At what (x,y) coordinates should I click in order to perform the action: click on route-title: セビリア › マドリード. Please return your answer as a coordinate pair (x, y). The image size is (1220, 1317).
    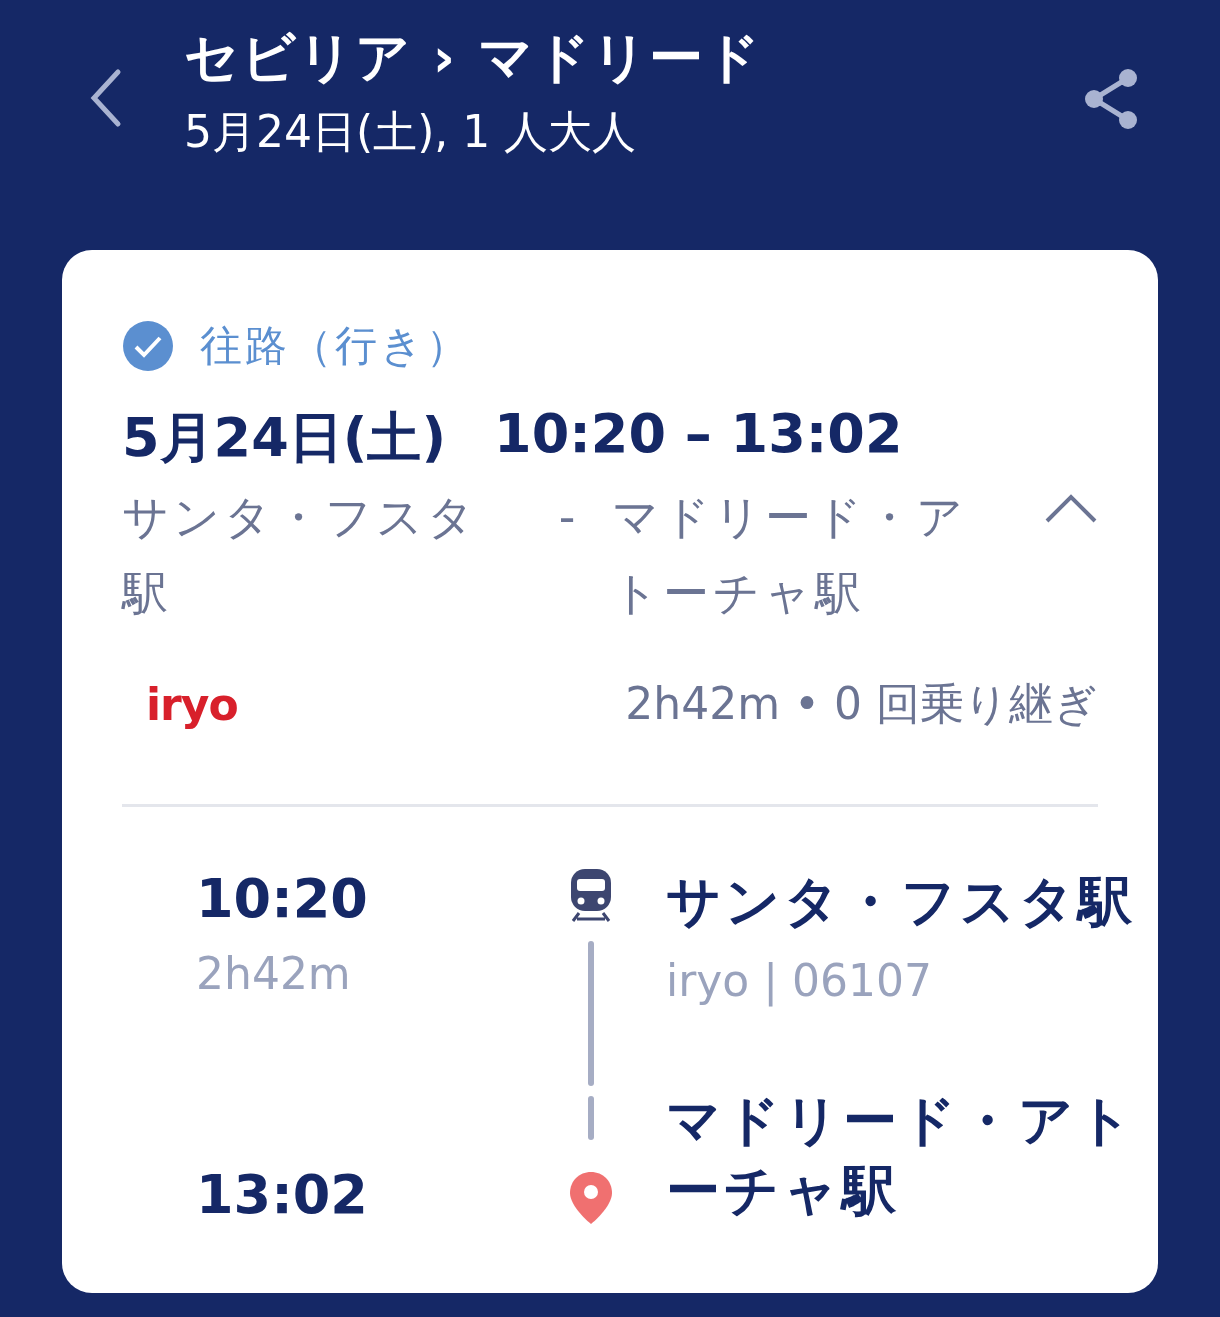
    Looking at the image, I should click on (473, 58).